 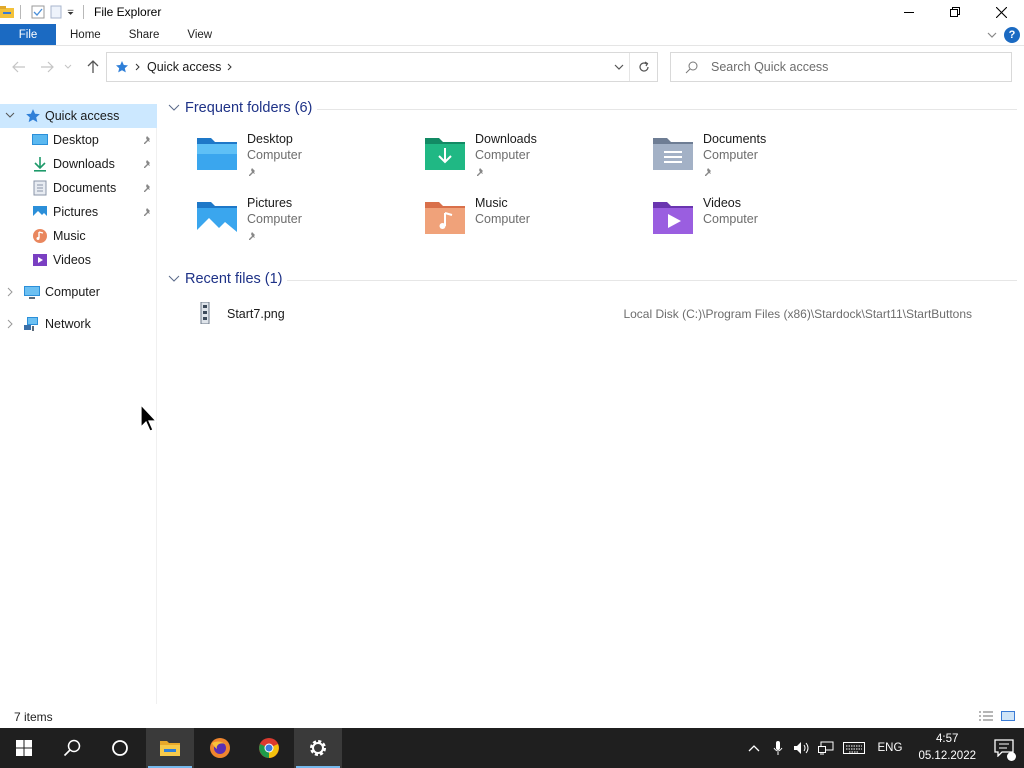 I want to click on forward-button, so click(x=47, y=67).